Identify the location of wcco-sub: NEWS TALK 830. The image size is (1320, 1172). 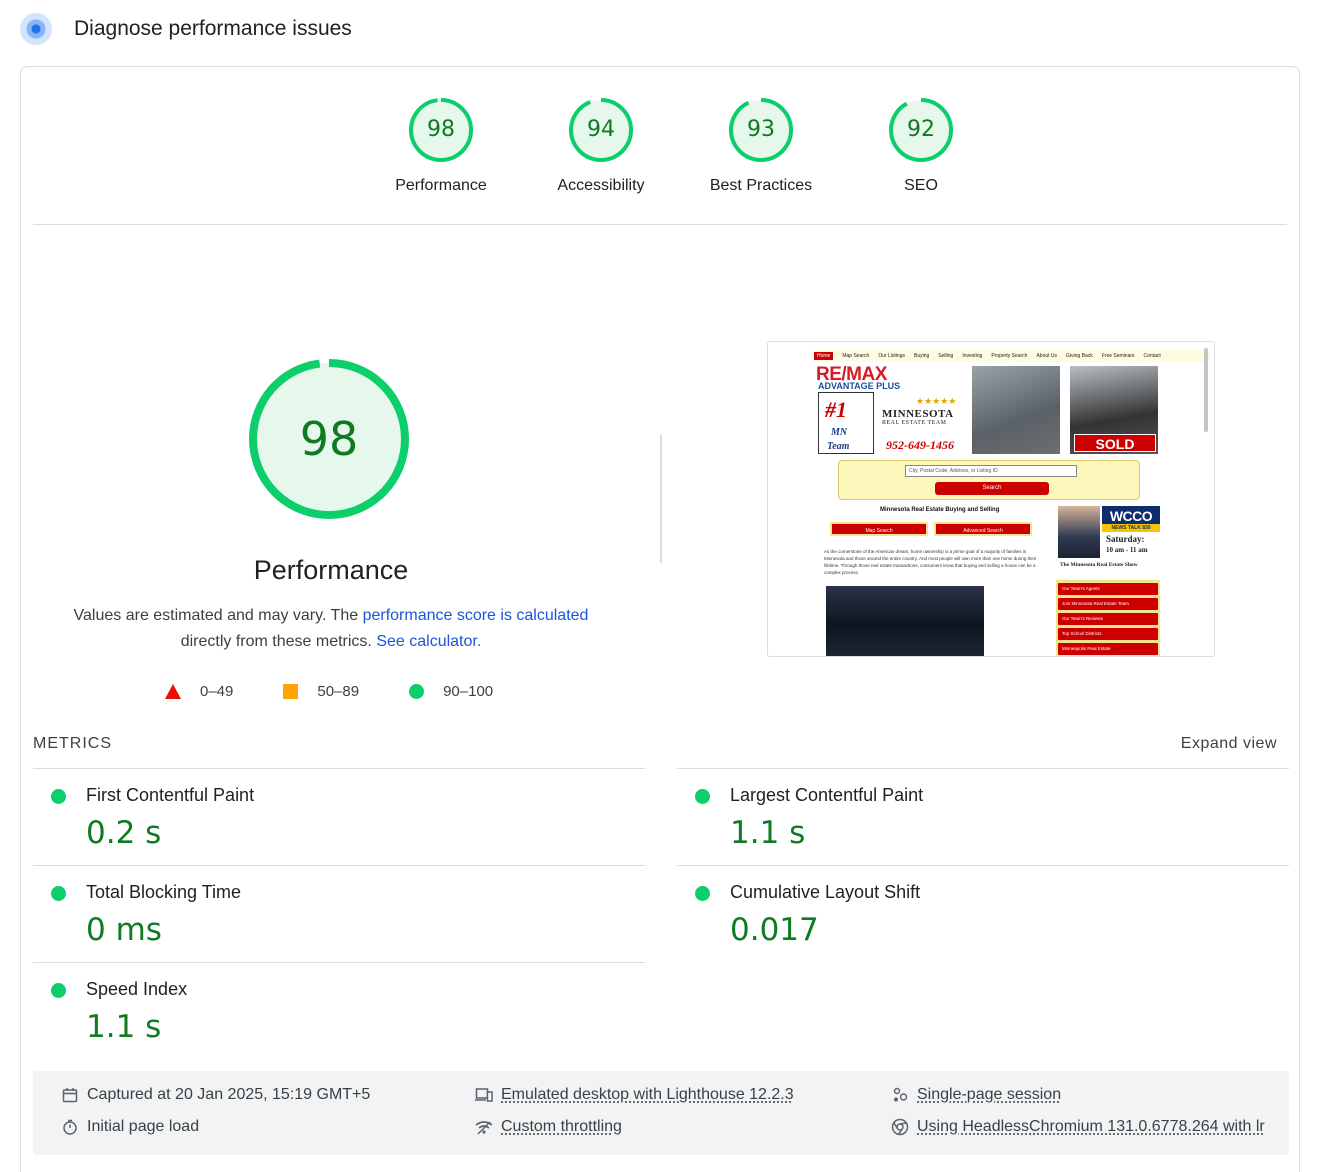
(1131, 528).